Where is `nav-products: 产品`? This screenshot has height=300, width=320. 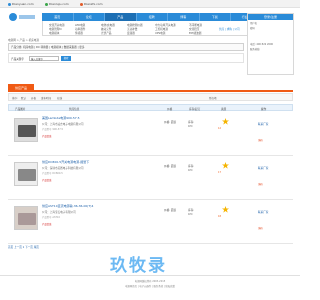 nav-products: 产品 is located at coordinates (121, 17).